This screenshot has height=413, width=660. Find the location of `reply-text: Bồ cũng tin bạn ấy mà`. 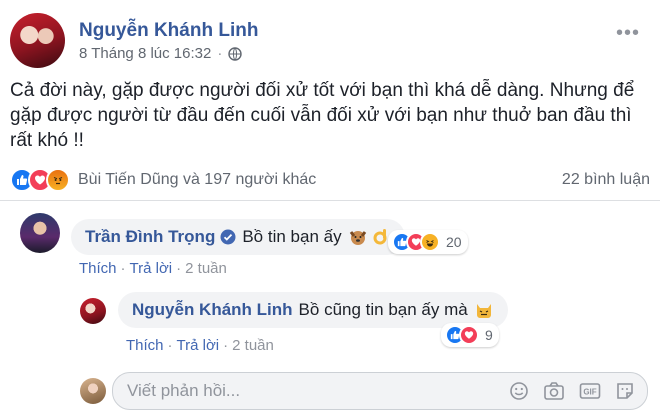

reply-text: Bồ cũng tin bạn ấy mà is located at coordinates (383, 309).